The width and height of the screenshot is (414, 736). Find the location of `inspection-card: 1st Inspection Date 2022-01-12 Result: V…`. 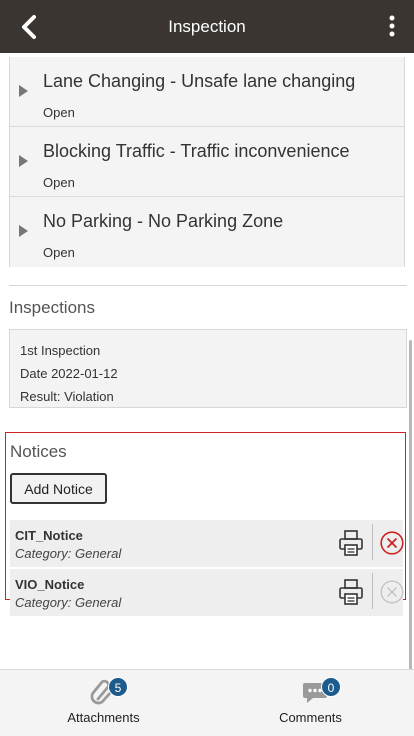

inspection-card: 1st Inspection Date 2022-01-12 Result: V… is located at coordinates (208, 368).